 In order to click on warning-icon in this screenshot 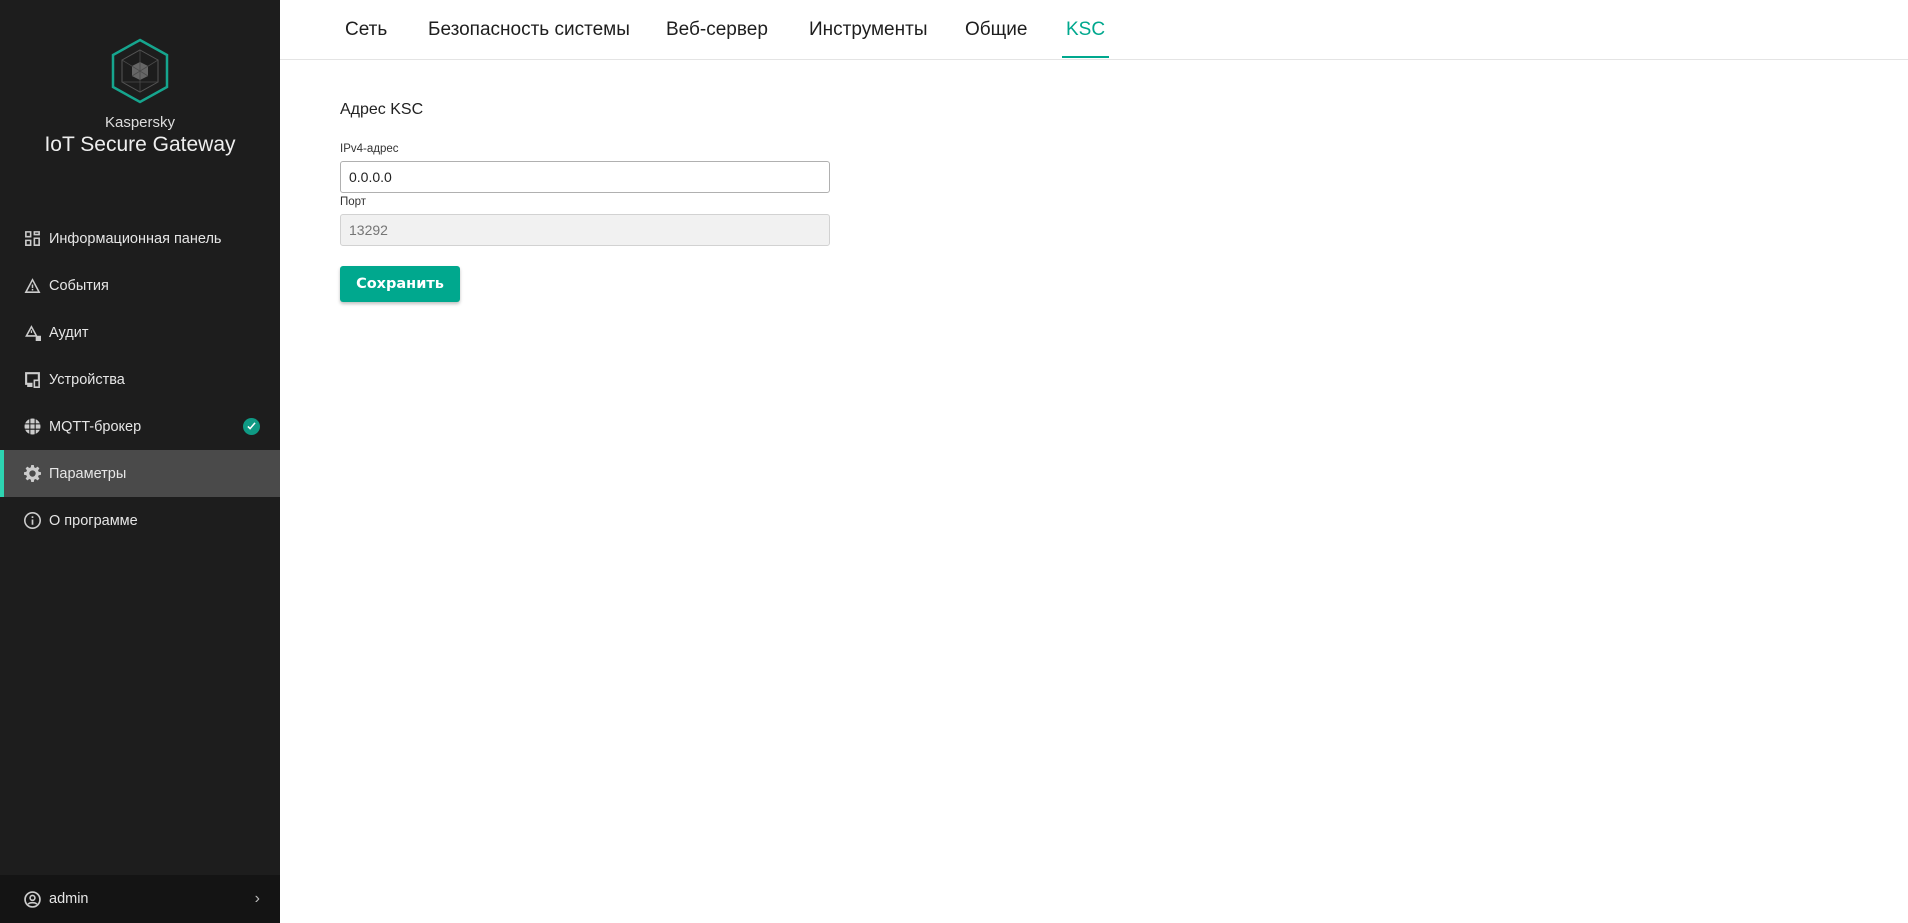, I will do `click(32, 285)`.